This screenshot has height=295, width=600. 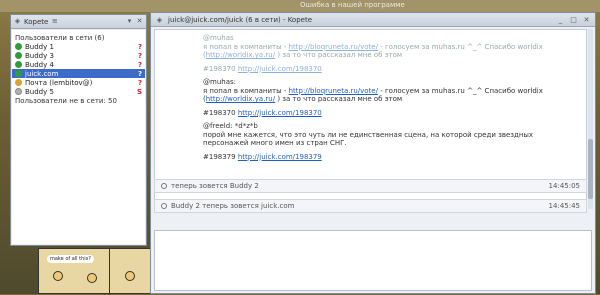 I want to click on minimize-icon: ▾, so click(x=129, y=21).